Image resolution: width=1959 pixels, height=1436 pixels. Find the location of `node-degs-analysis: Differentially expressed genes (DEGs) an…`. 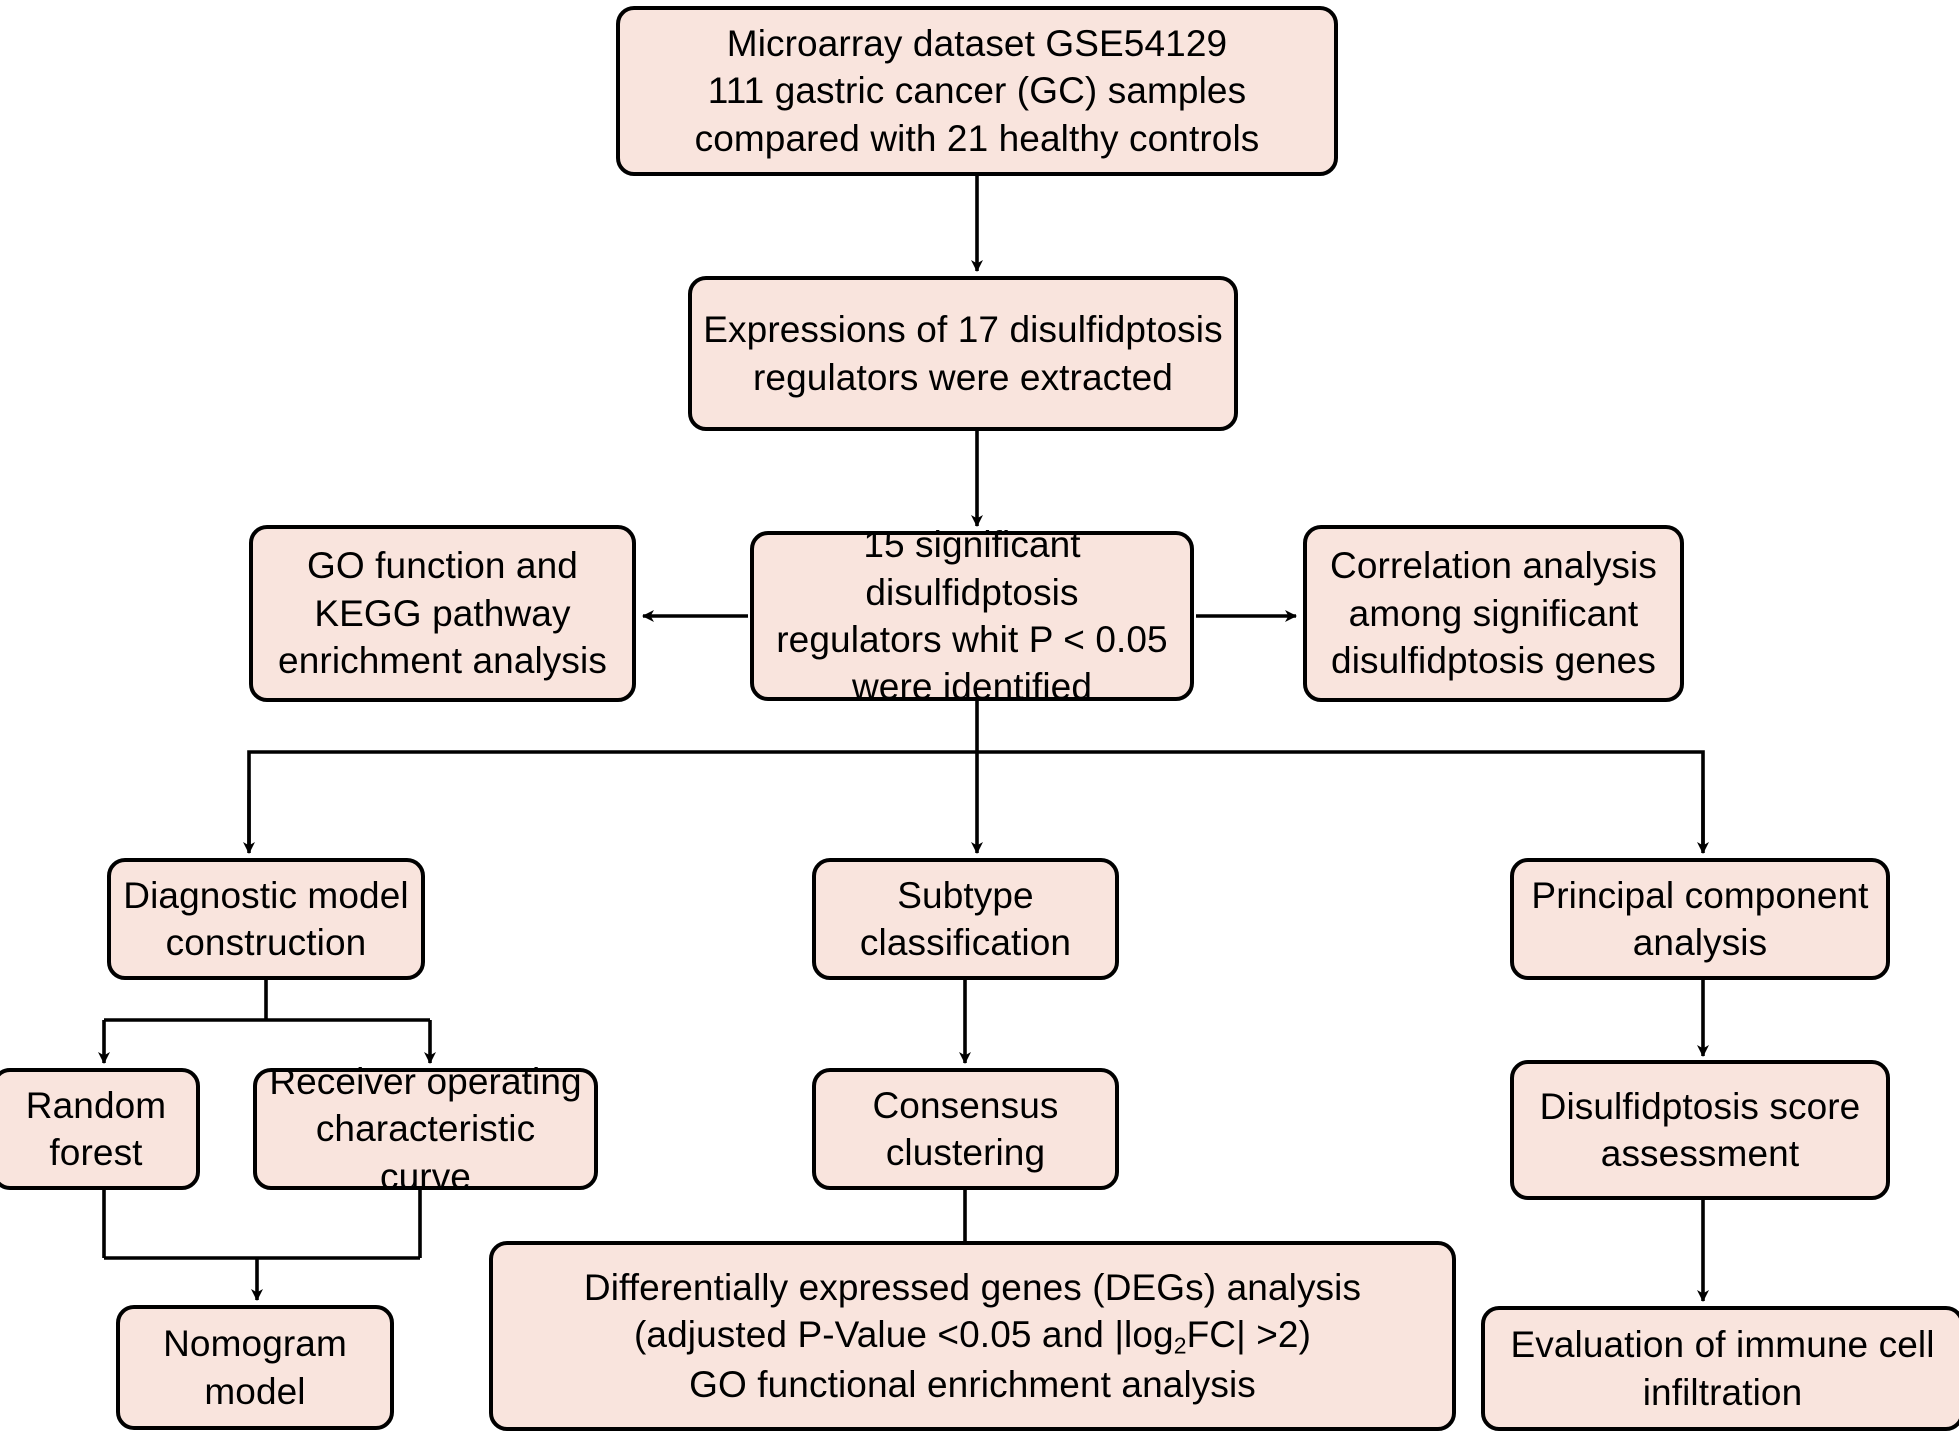

node-degs-analysis: Differentially expressed genes (DEGs) an… is located at coordinates (972, 1336).